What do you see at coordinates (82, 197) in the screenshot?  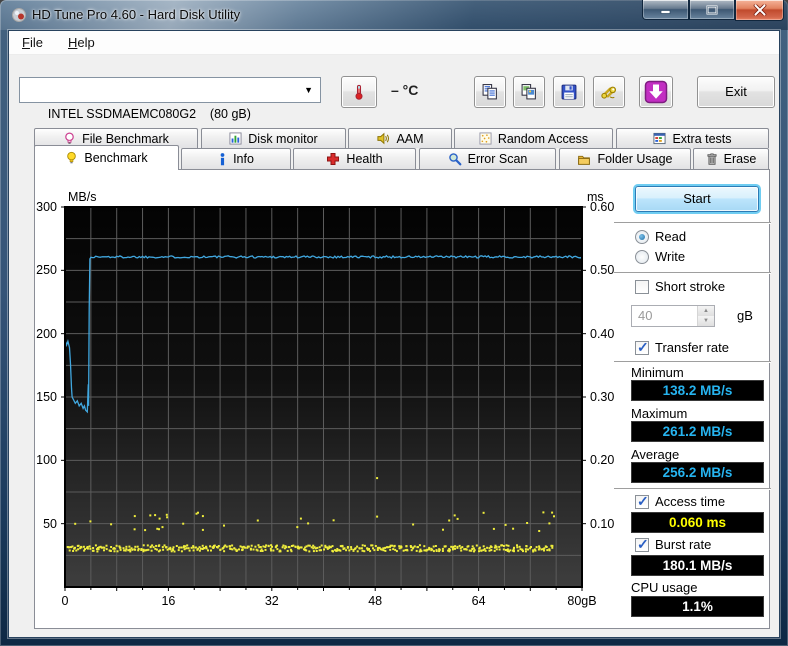 I see `left-axis-title: MB/s` at bounding box center [82, 197].